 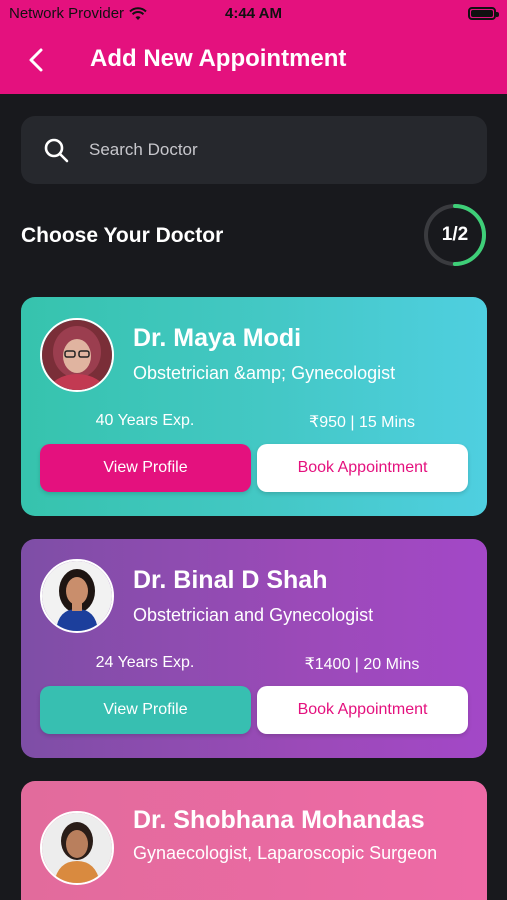 I want to click on back-button, so click(x=36, y=60).